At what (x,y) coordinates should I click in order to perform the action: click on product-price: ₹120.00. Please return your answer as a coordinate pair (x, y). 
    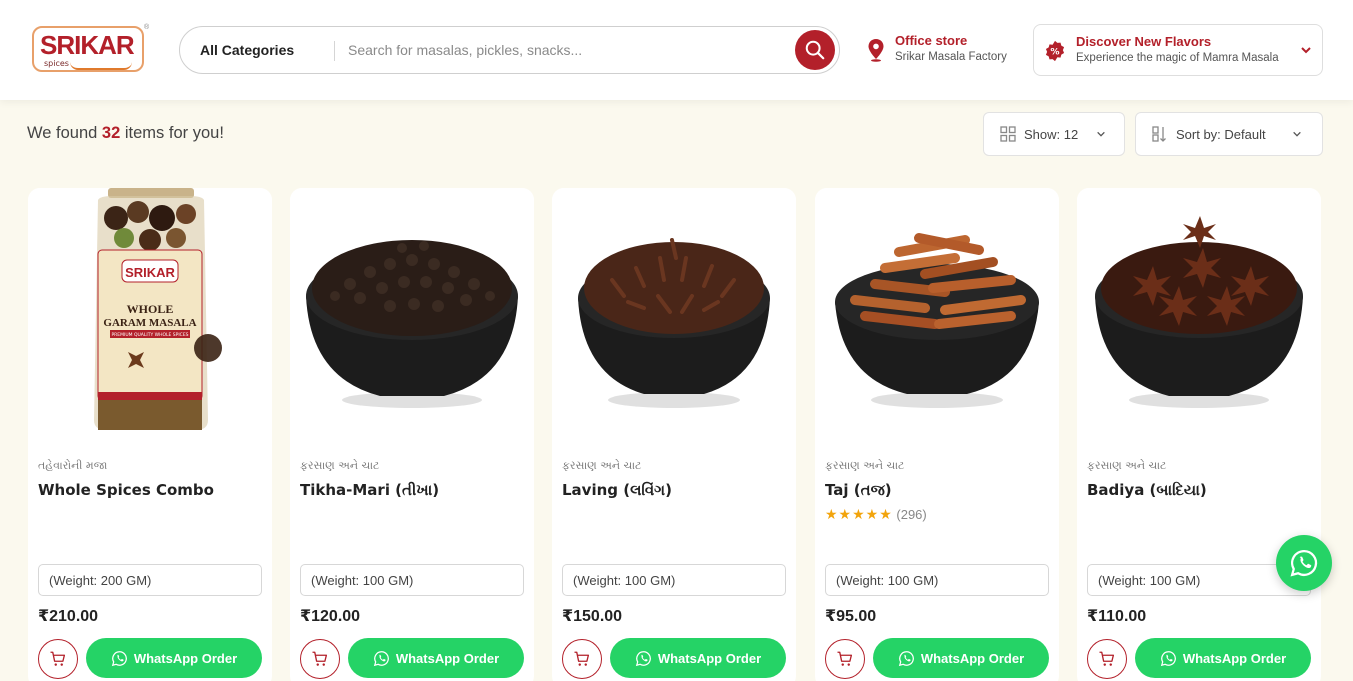
    Looking at the image, I should click on (330, 616).